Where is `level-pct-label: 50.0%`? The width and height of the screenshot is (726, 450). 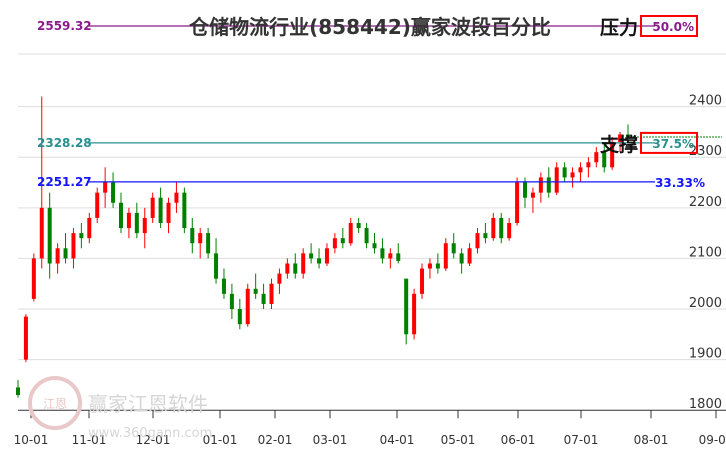
level-pct-label: 50.0% is located at coordinates (673, 27).